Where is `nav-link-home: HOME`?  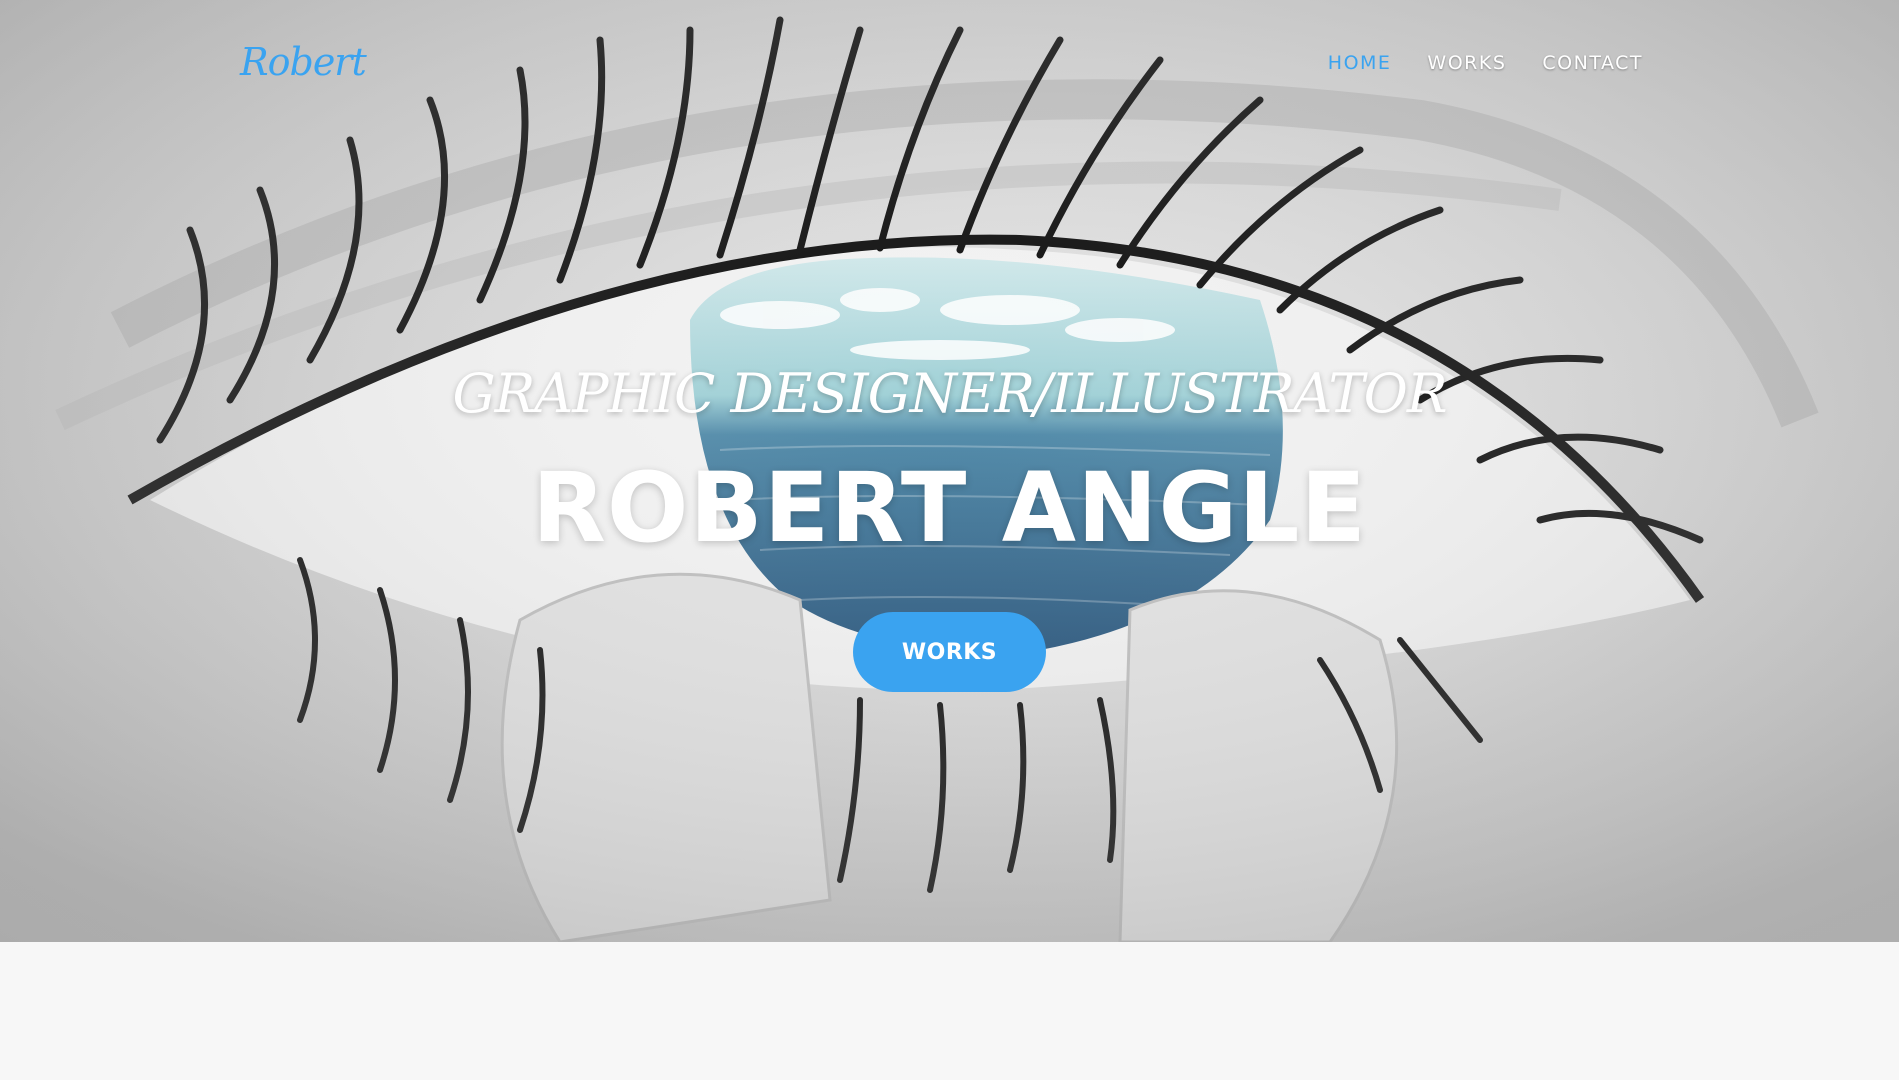 nav-link-home: HOME is located at coordinates (1360, 63).